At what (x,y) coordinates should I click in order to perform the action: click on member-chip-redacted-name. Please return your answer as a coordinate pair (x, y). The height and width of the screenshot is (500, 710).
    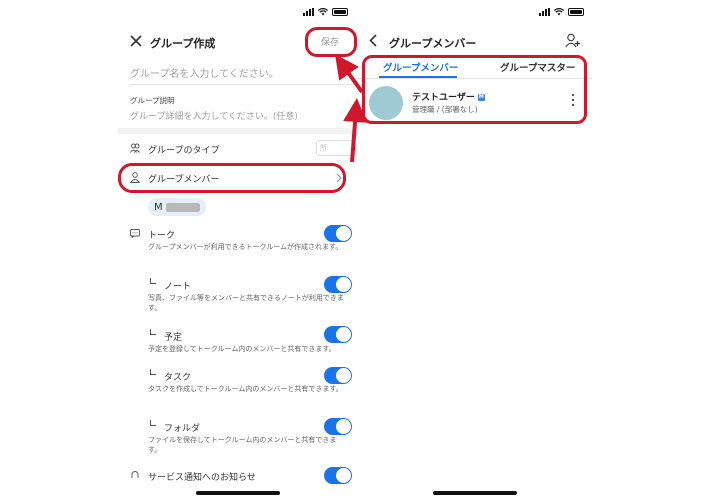
    Looking at the image, I should click on (182, 207).